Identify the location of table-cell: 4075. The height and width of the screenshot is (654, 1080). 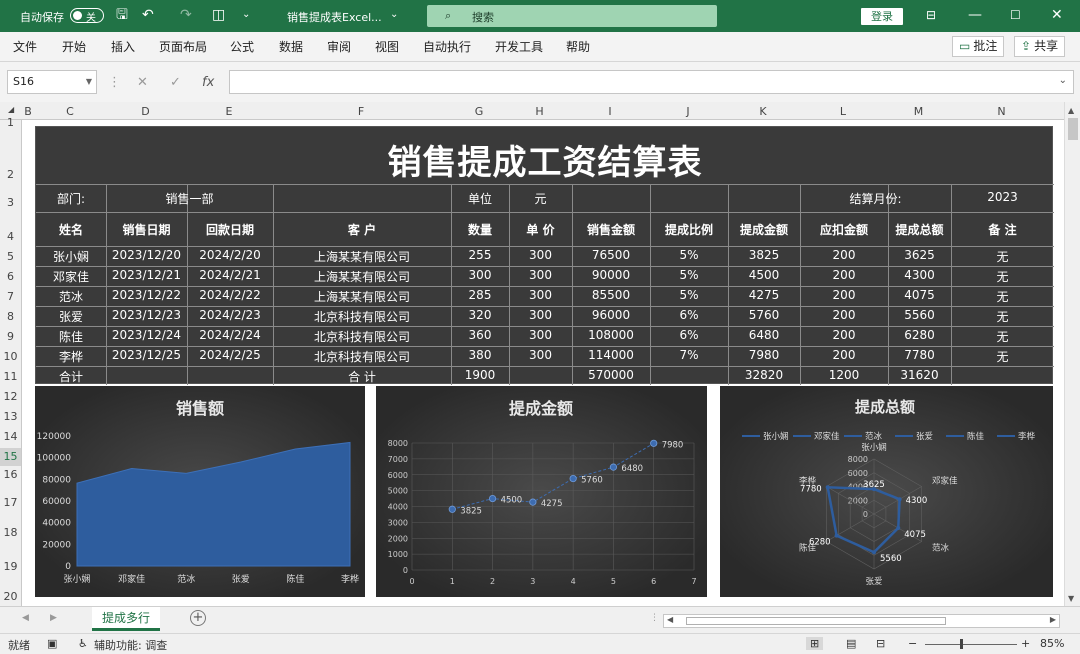
(919, 295).